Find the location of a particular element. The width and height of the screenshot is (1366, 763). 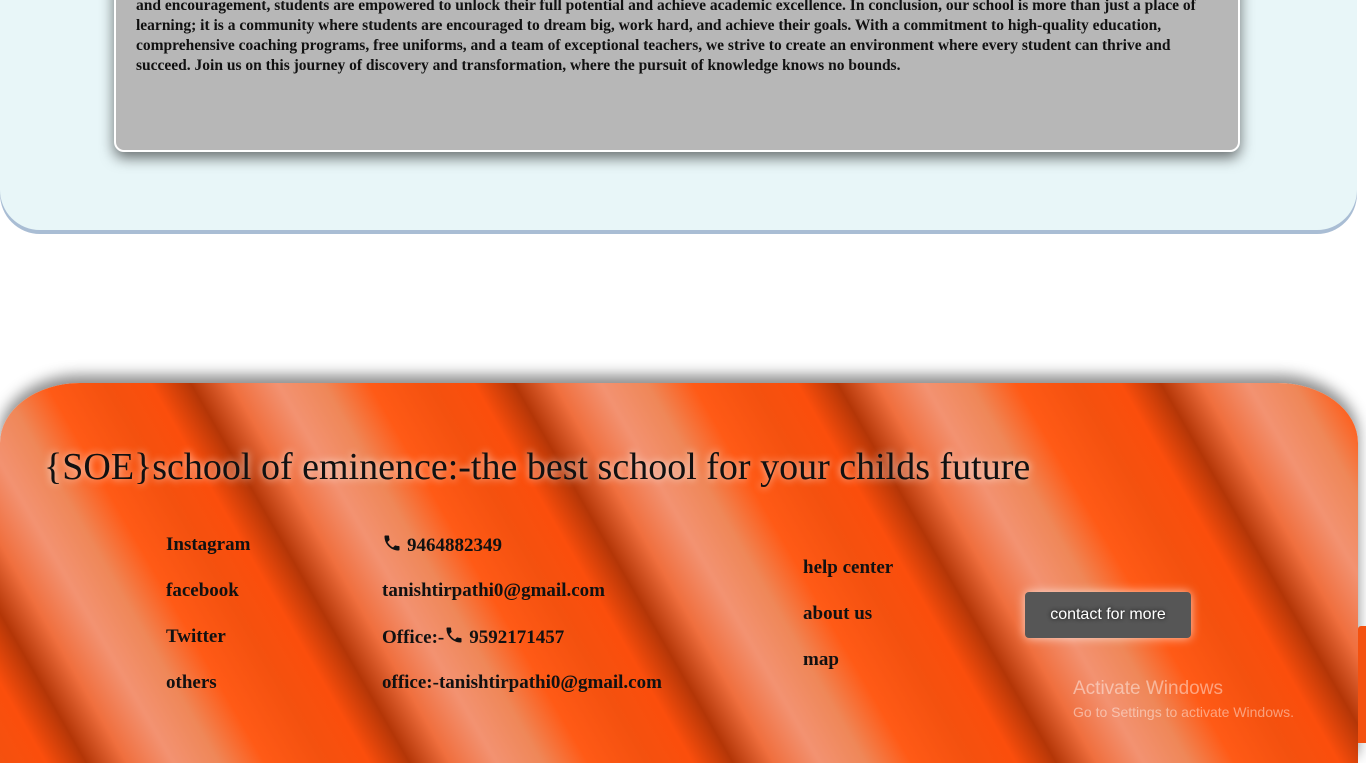

footer-links: help center about us map is located at coordinates (848, 625).